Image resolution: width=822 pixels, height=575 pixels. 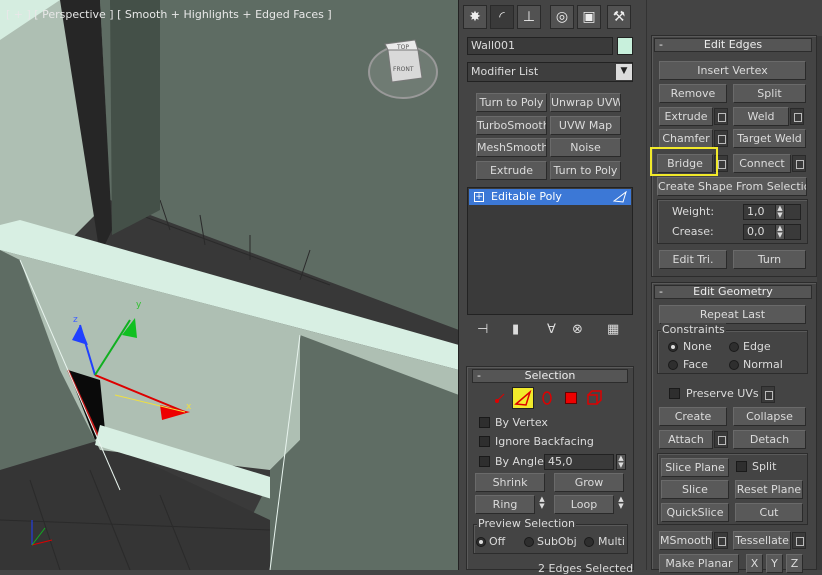 I want to click on object-name-field: Wall001, so click(x=540, y=46).